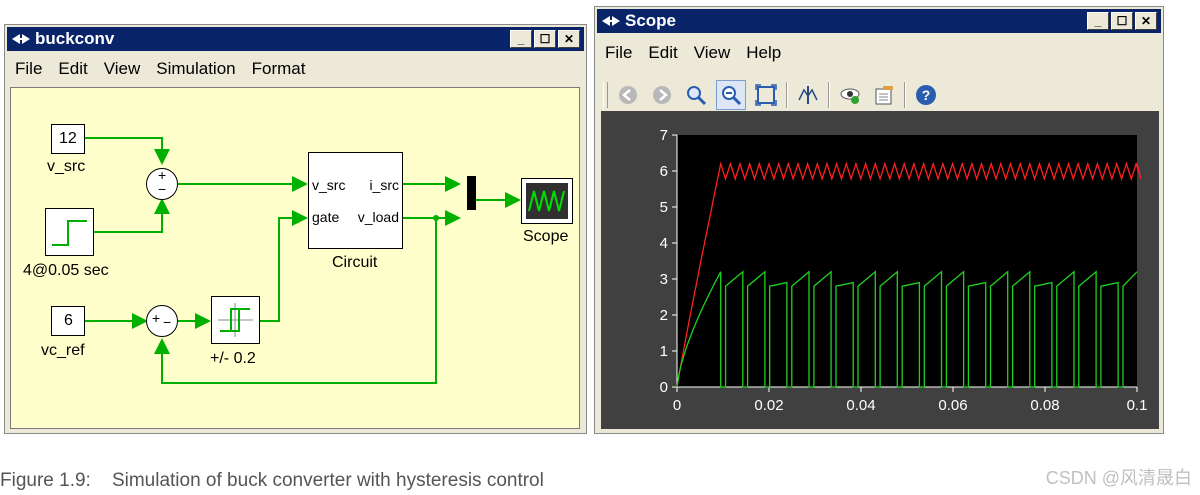 This screenshot has width=1200, height=495. I want to click on step-icon, so click(69, 233).